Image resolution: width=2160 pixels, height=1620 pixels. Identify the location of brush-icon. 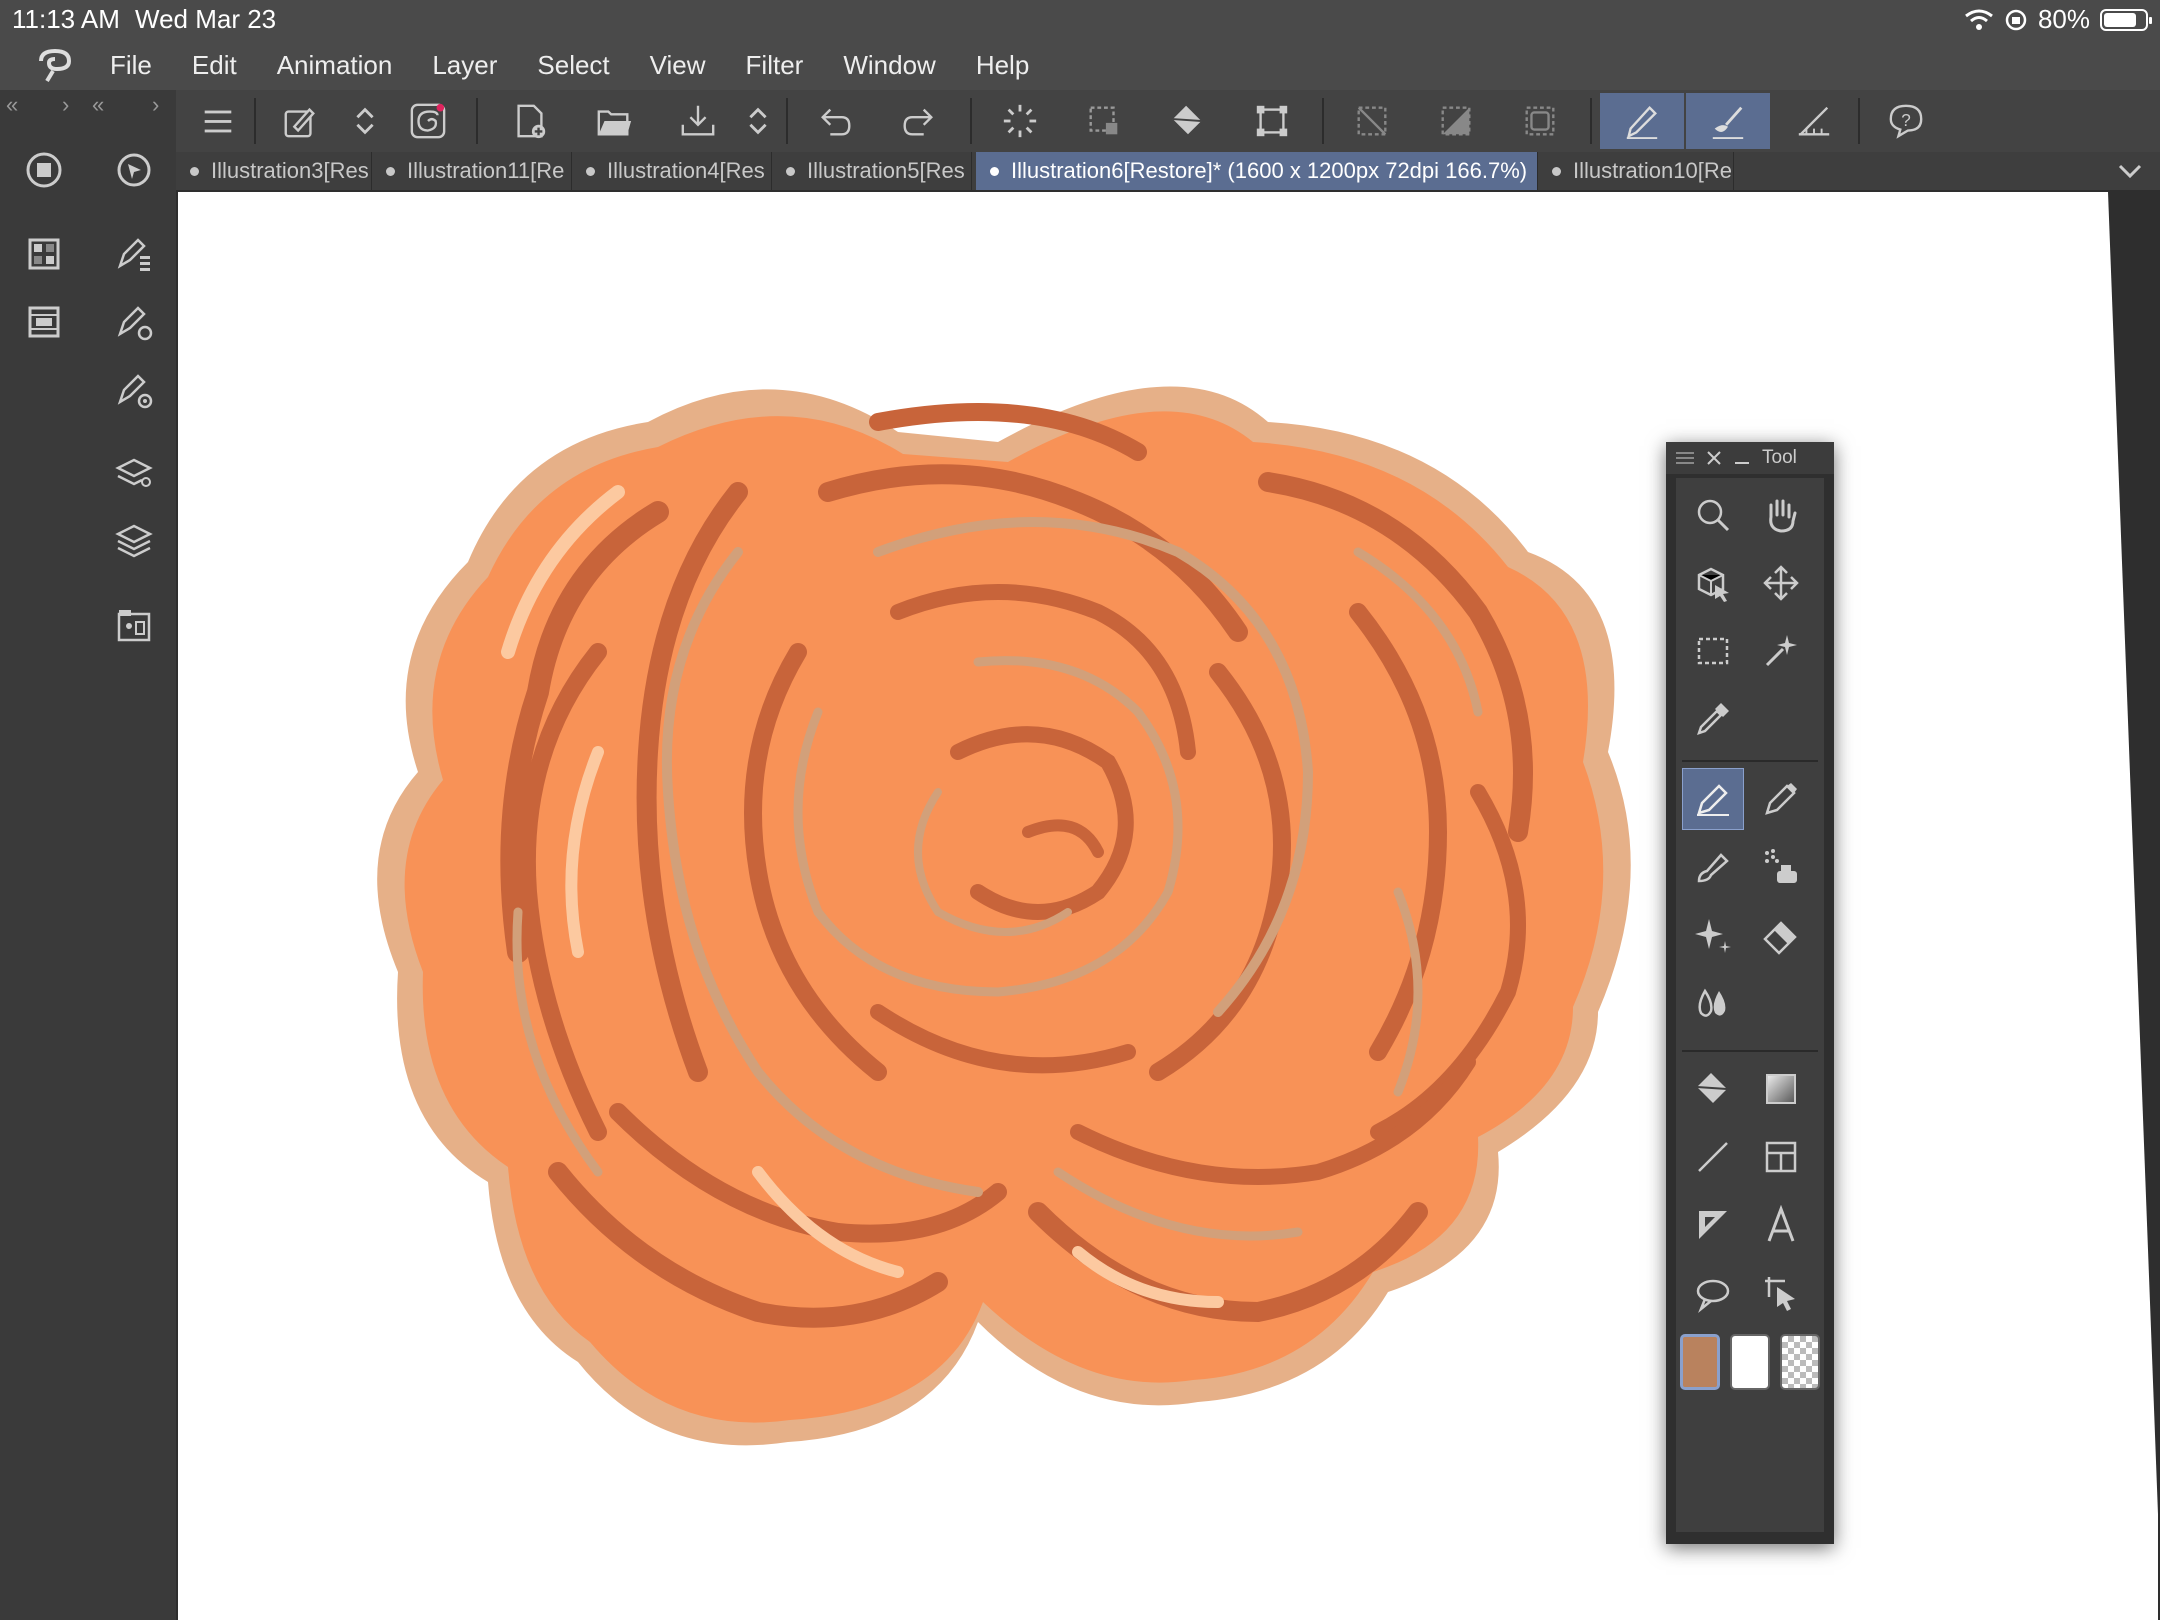
(1713, 867).